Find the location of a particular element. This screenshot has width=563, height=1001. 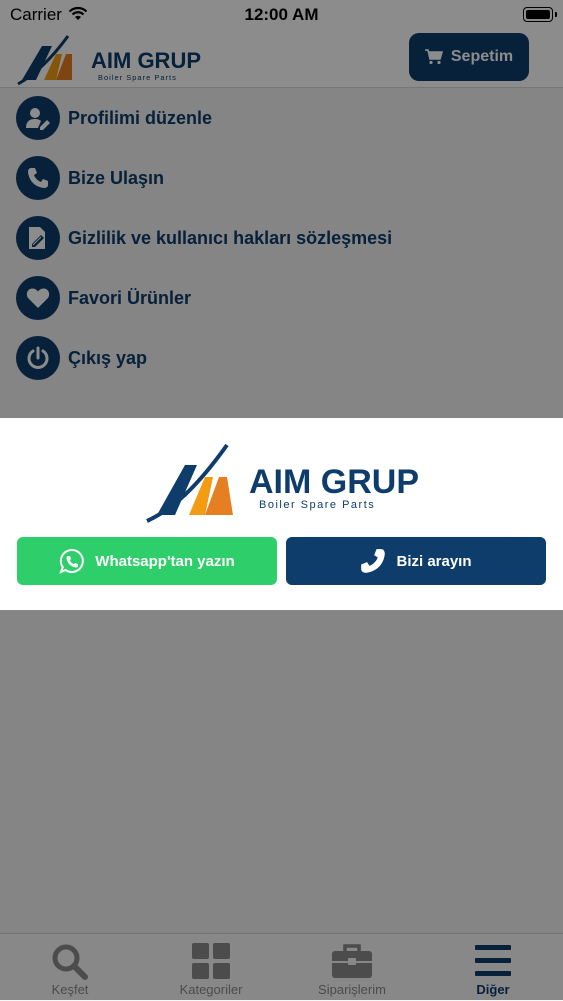

call-label: Bizi arayın is located at coordinates (434, 561).